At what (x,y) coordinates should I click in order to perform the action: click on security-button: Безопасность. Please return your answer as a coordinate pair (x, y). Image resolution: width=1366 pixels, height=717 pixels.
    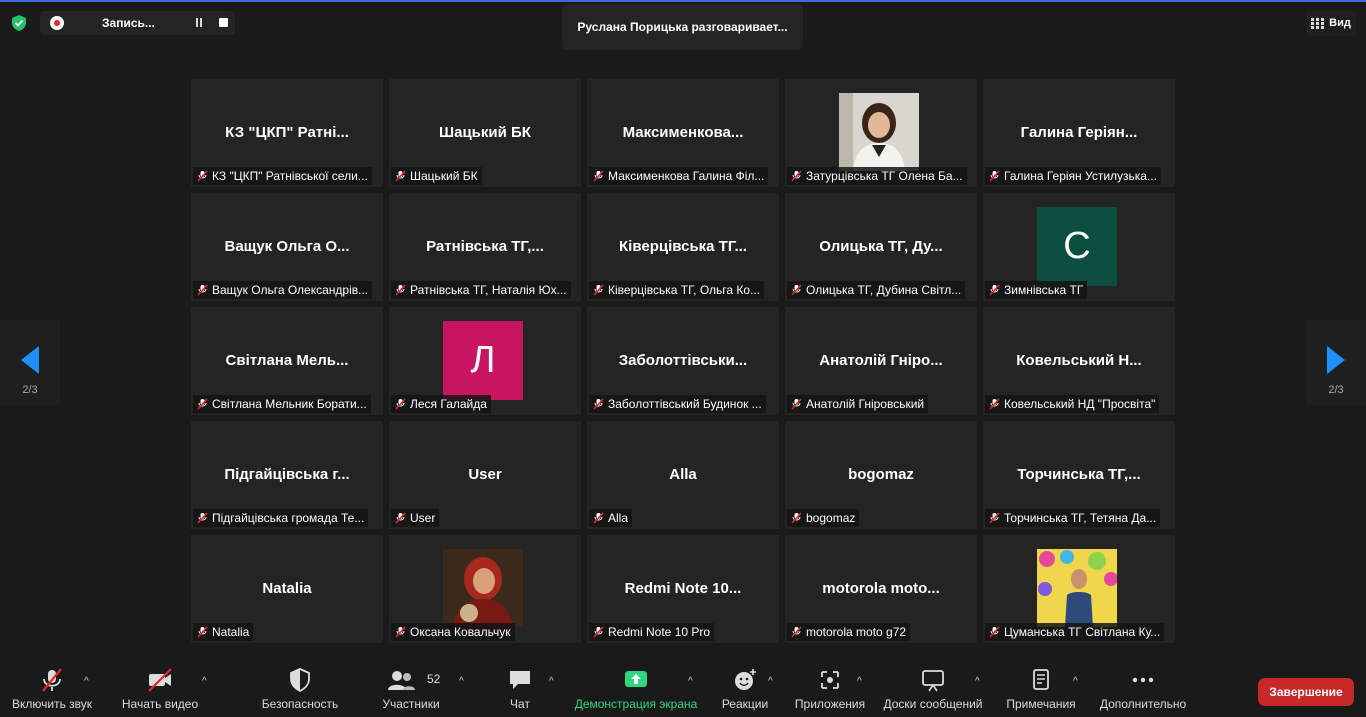
    Looking at the image, I should click on (300, 688).